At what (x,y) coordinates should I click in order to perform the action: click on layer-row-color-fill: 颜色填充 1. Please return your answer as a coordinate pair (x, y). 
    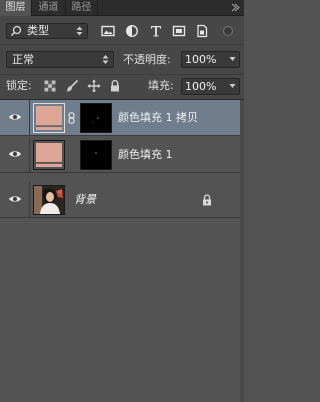
    Looking at the image, I should click on (122, 155).